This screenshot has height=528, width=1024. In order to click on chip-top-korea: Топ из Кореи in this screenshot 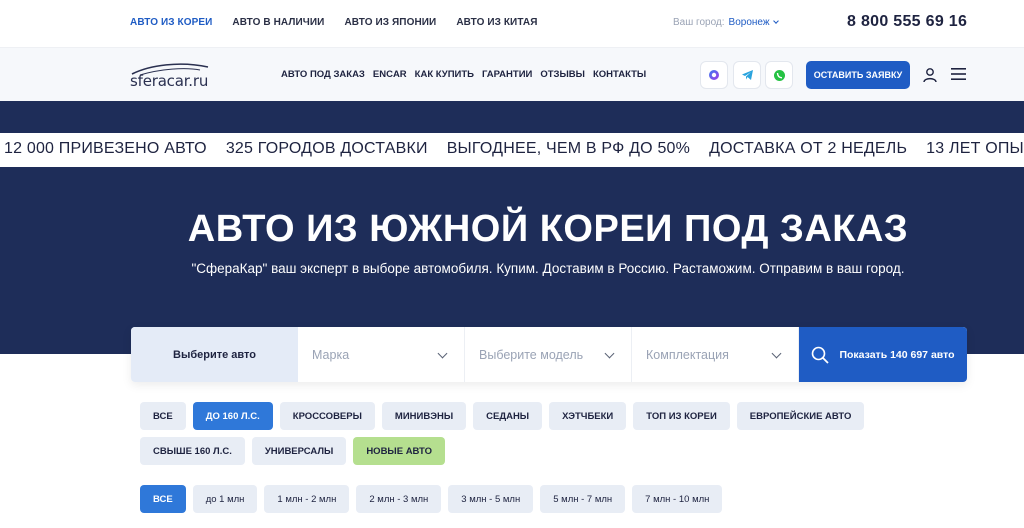, I will do `click(681, 416)`.